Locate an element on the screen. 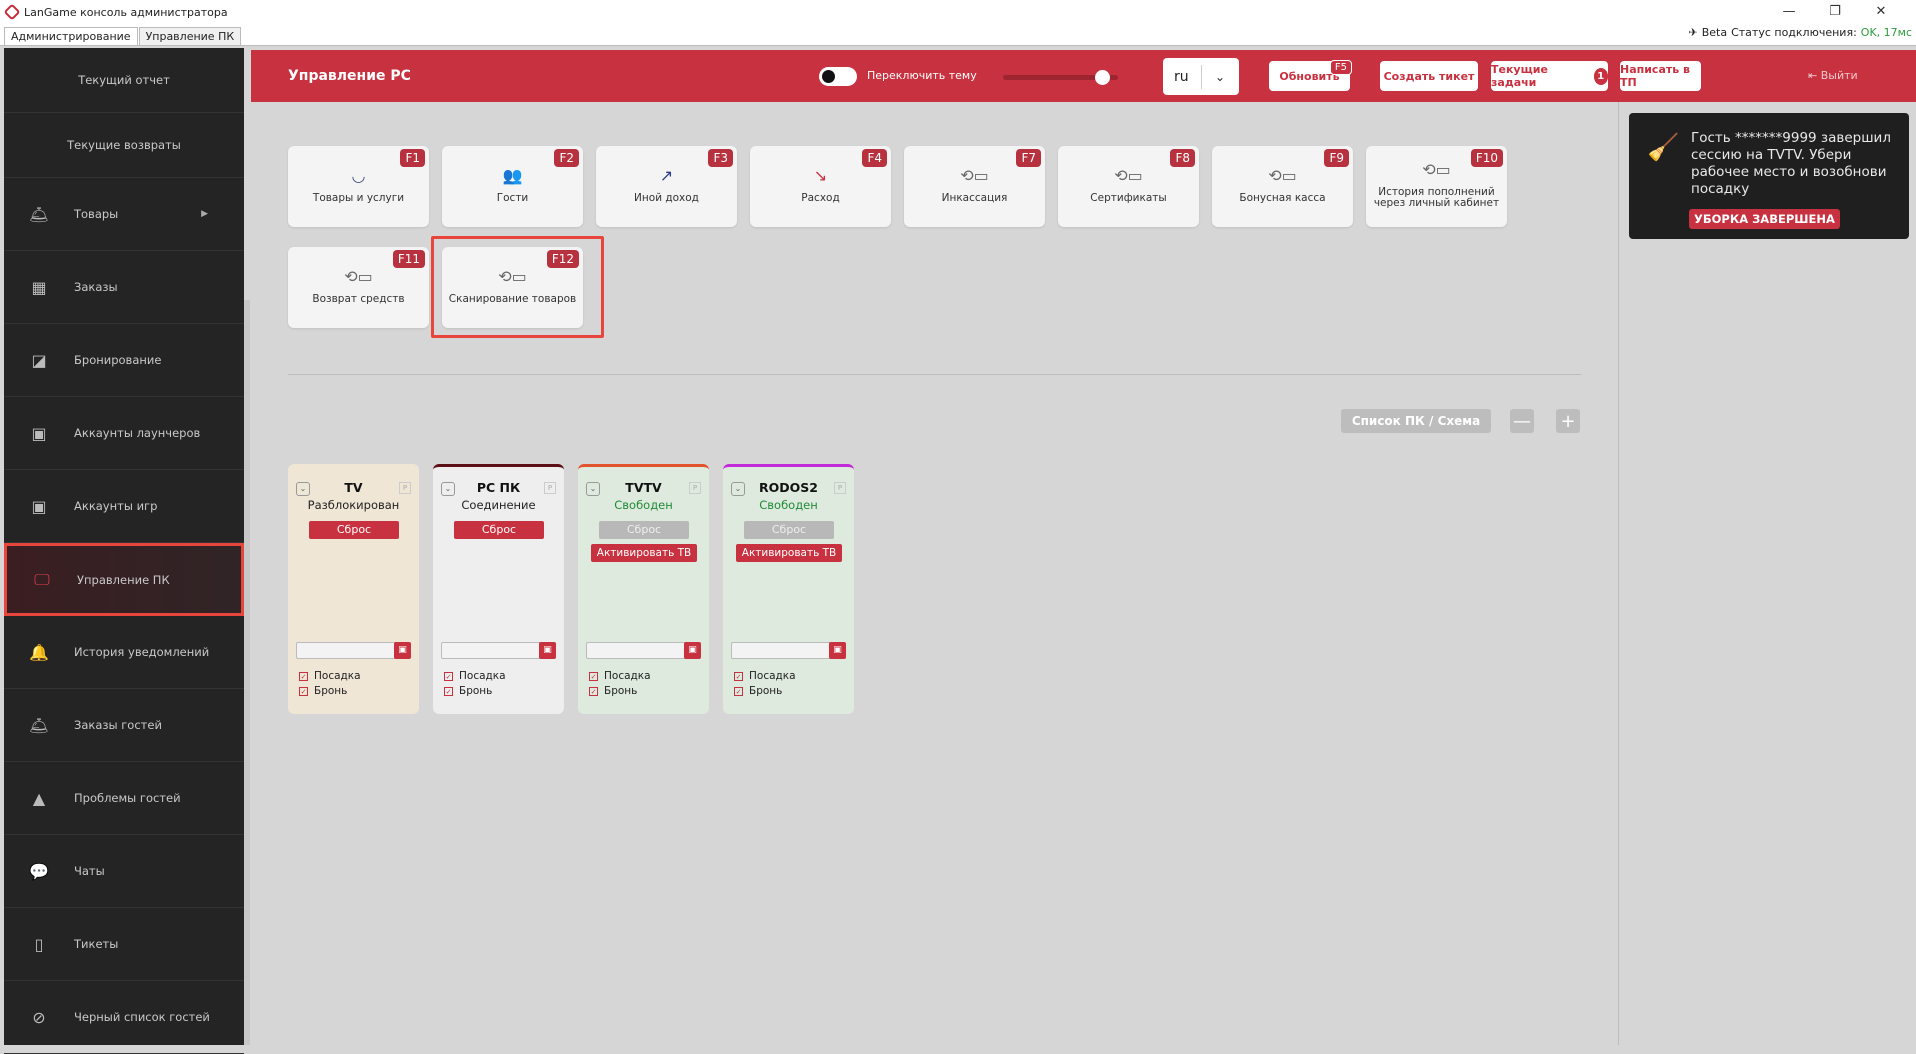  window-tabbar: Администрирование Управление ПК is located at coordinates (958, 35).